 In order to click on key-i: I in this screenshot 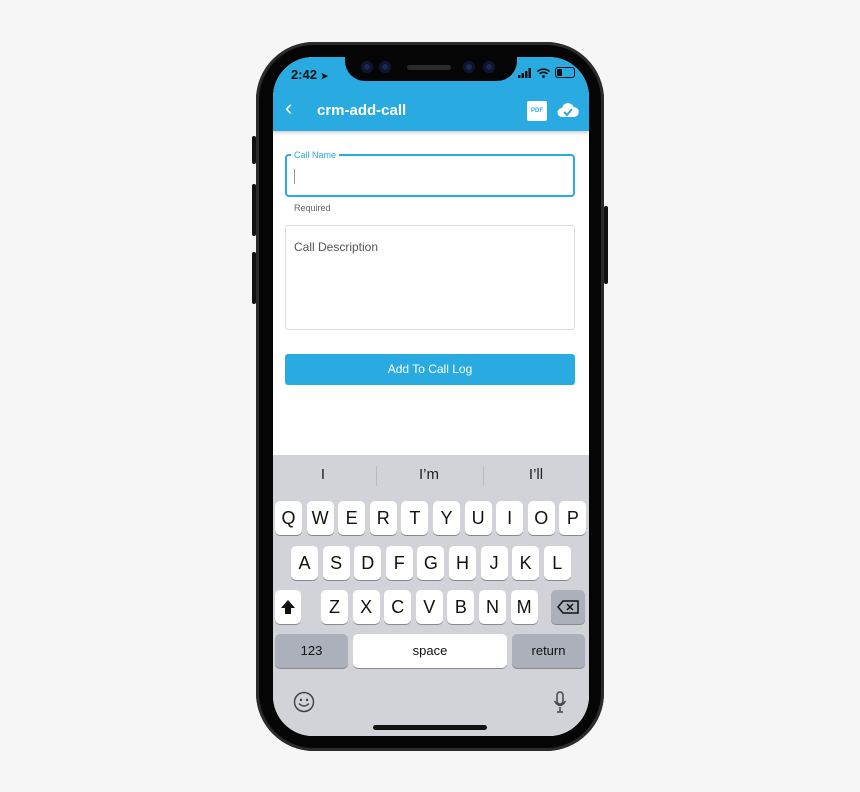, I will do `click(510, 518)`.